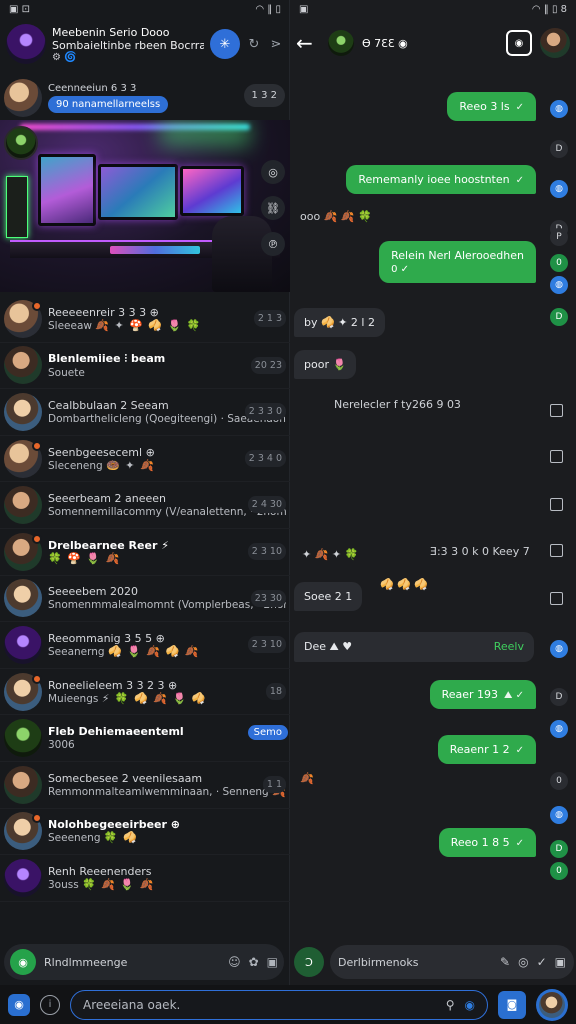 This screenshot has width=576, height=1024. What do you see at coordinates (309, 962) in the screenshot?
I see `attach-button: Ɔ` at bounding box center [309, 962].